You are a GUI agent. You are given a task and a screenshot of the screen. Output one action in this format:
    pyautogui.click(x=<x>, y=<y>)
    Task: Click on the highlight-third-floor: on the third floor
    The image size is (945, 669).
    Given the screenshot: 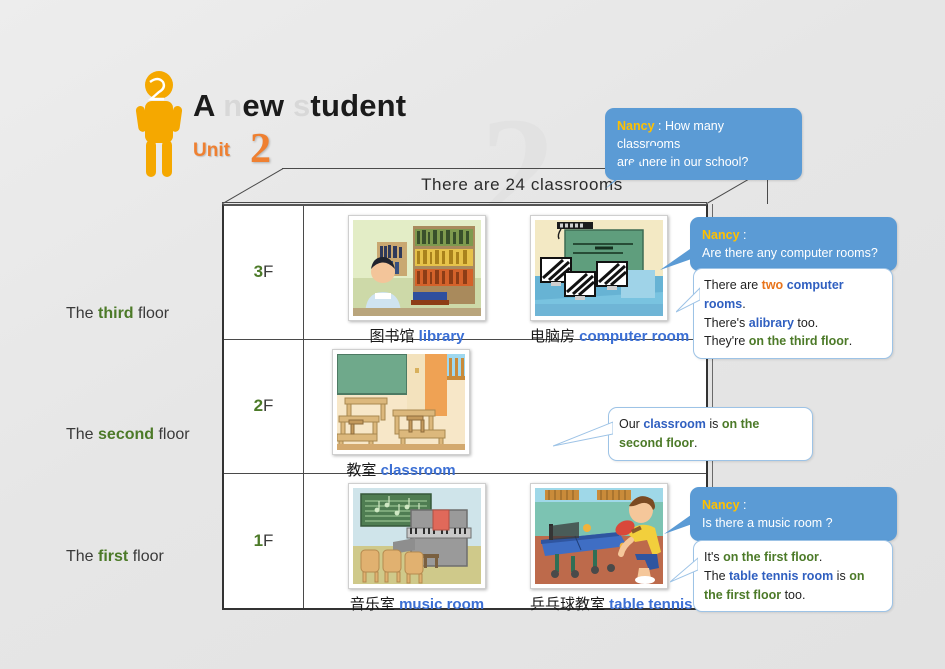 What is the action you would take?
    pyautogui.click(x=798, y=341)
    